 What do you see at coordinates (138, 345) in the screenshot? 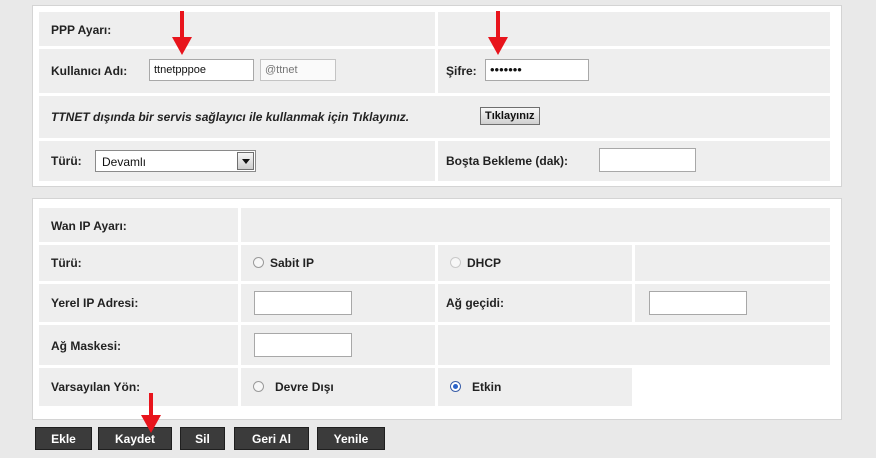
I see `netmask-label-cell: Ağ Maskesi:` at bounding box center [138, 345].